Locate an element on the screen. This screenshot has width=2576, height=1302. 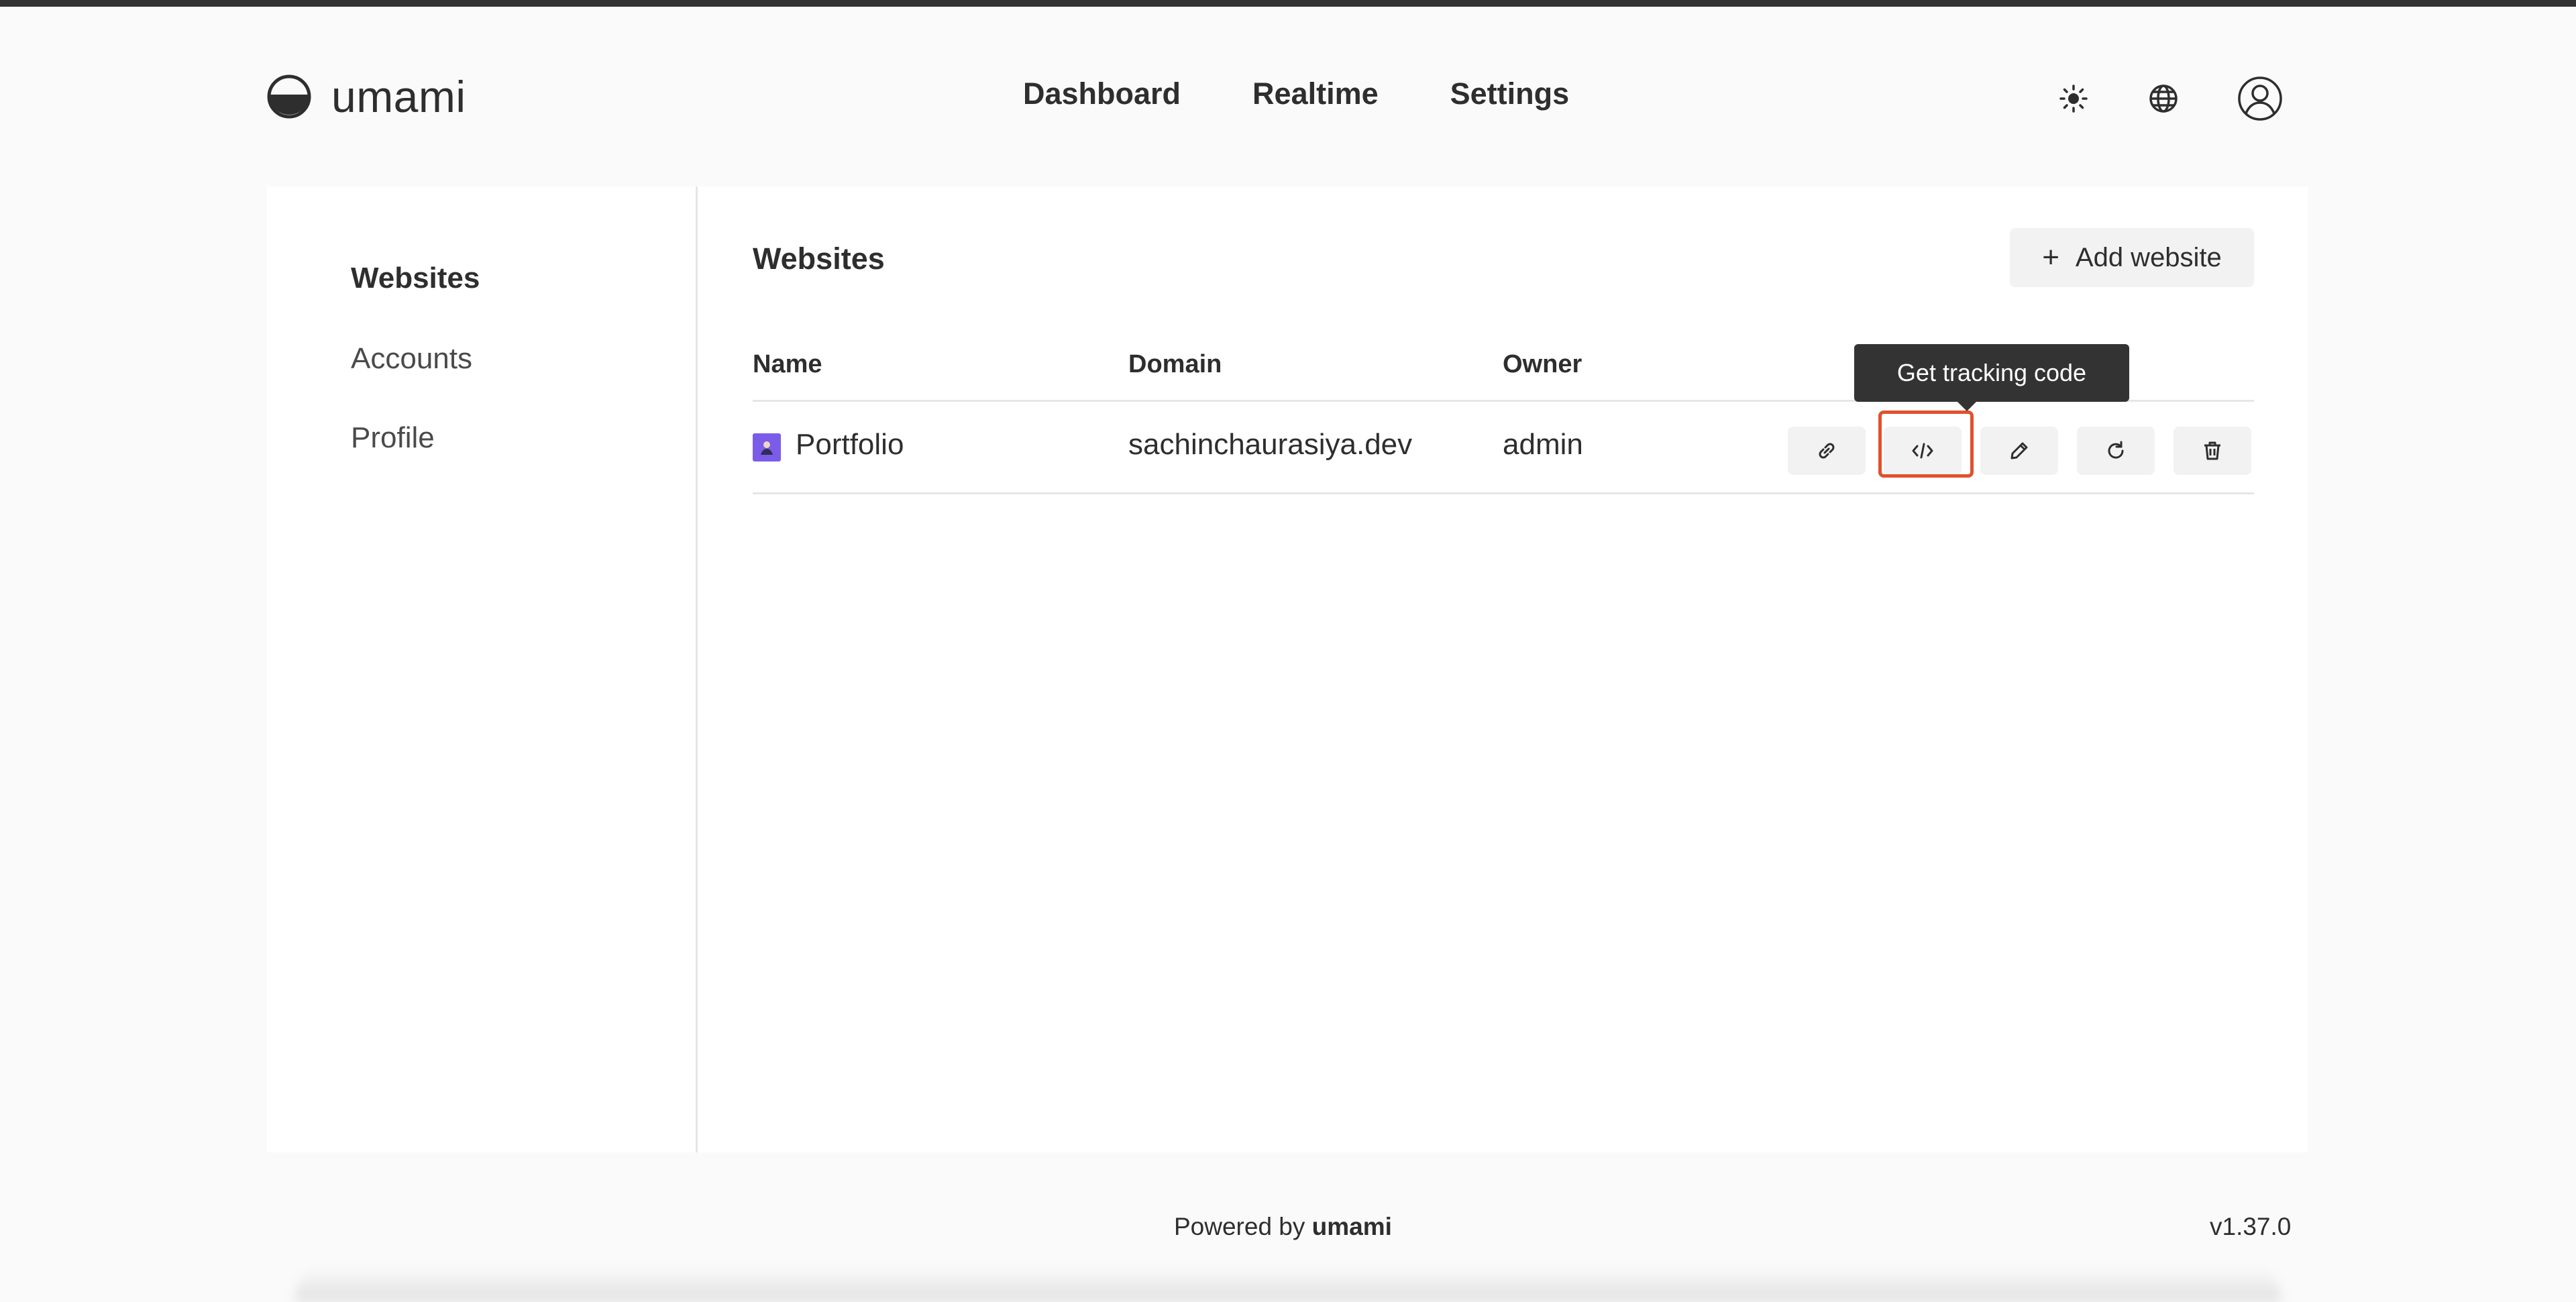
tracking-code-button is located at coordinates (1923, 451).